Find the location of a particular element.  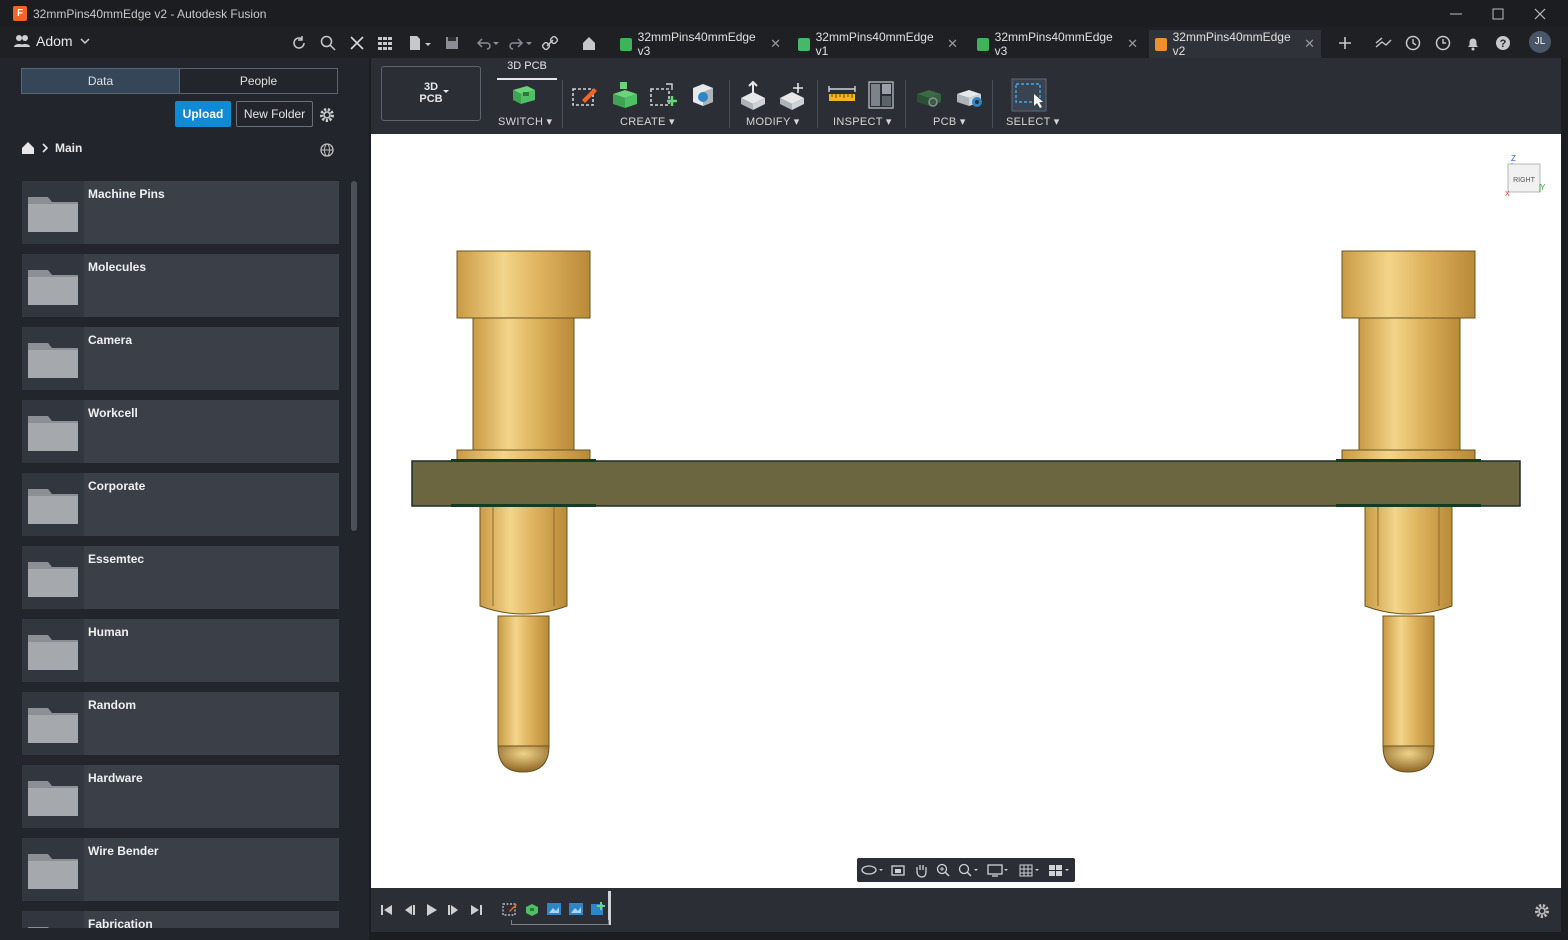

upload-button: Upload is located at coordinates (203, 114).